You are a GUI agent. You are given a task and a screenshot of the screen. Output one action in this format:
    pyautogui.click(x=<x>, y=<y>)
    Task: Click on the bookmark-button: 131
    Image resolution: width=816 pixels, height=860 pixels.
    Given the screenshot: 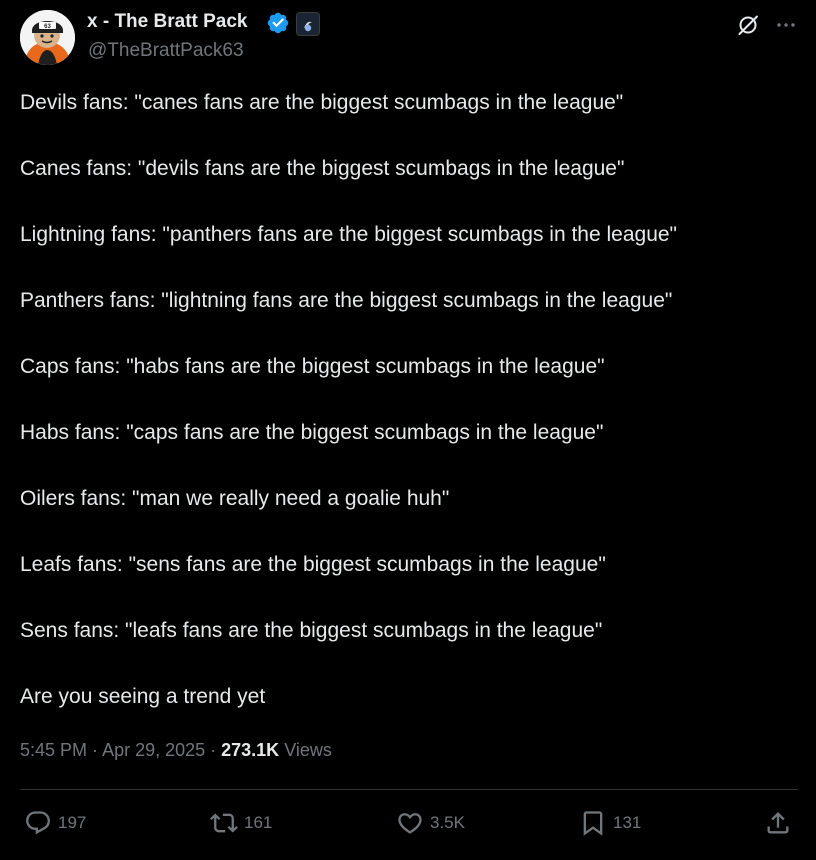 What is the action you would take?
    pyautogui.click(x=610, y=823)
    